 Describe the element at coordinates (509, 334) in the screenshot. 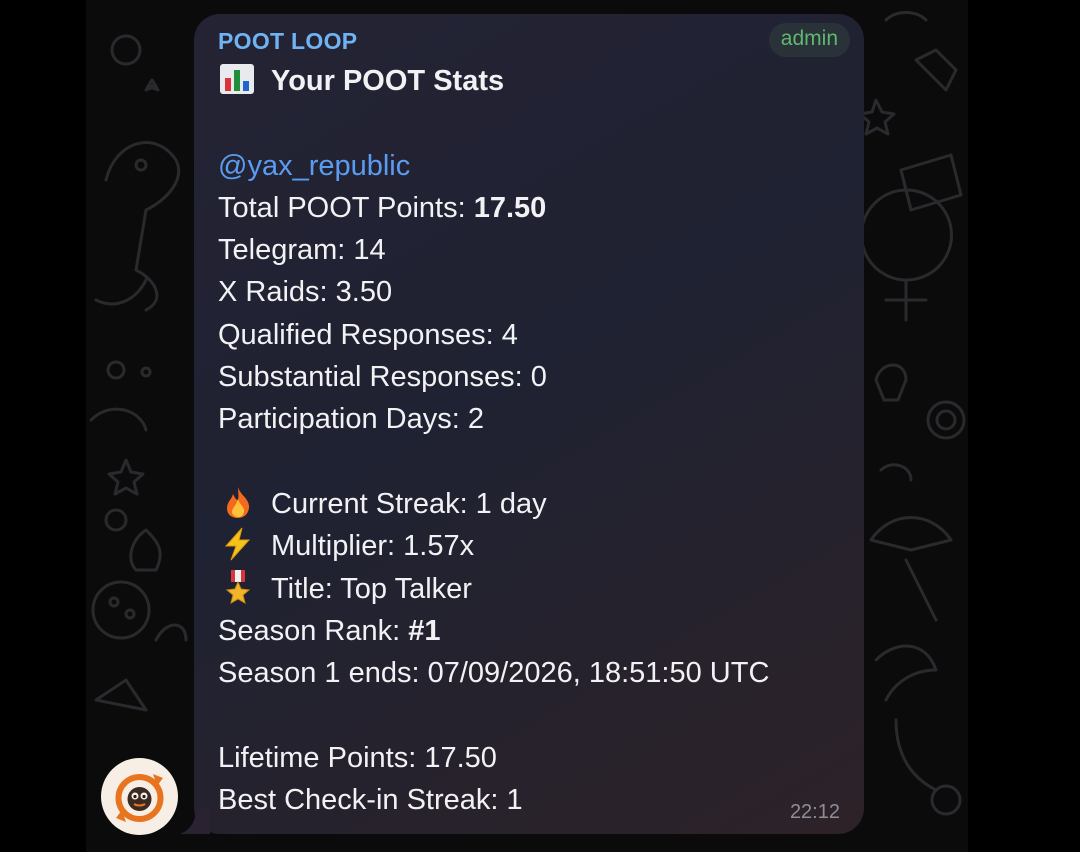

I see `stat-value: 4` at that location.